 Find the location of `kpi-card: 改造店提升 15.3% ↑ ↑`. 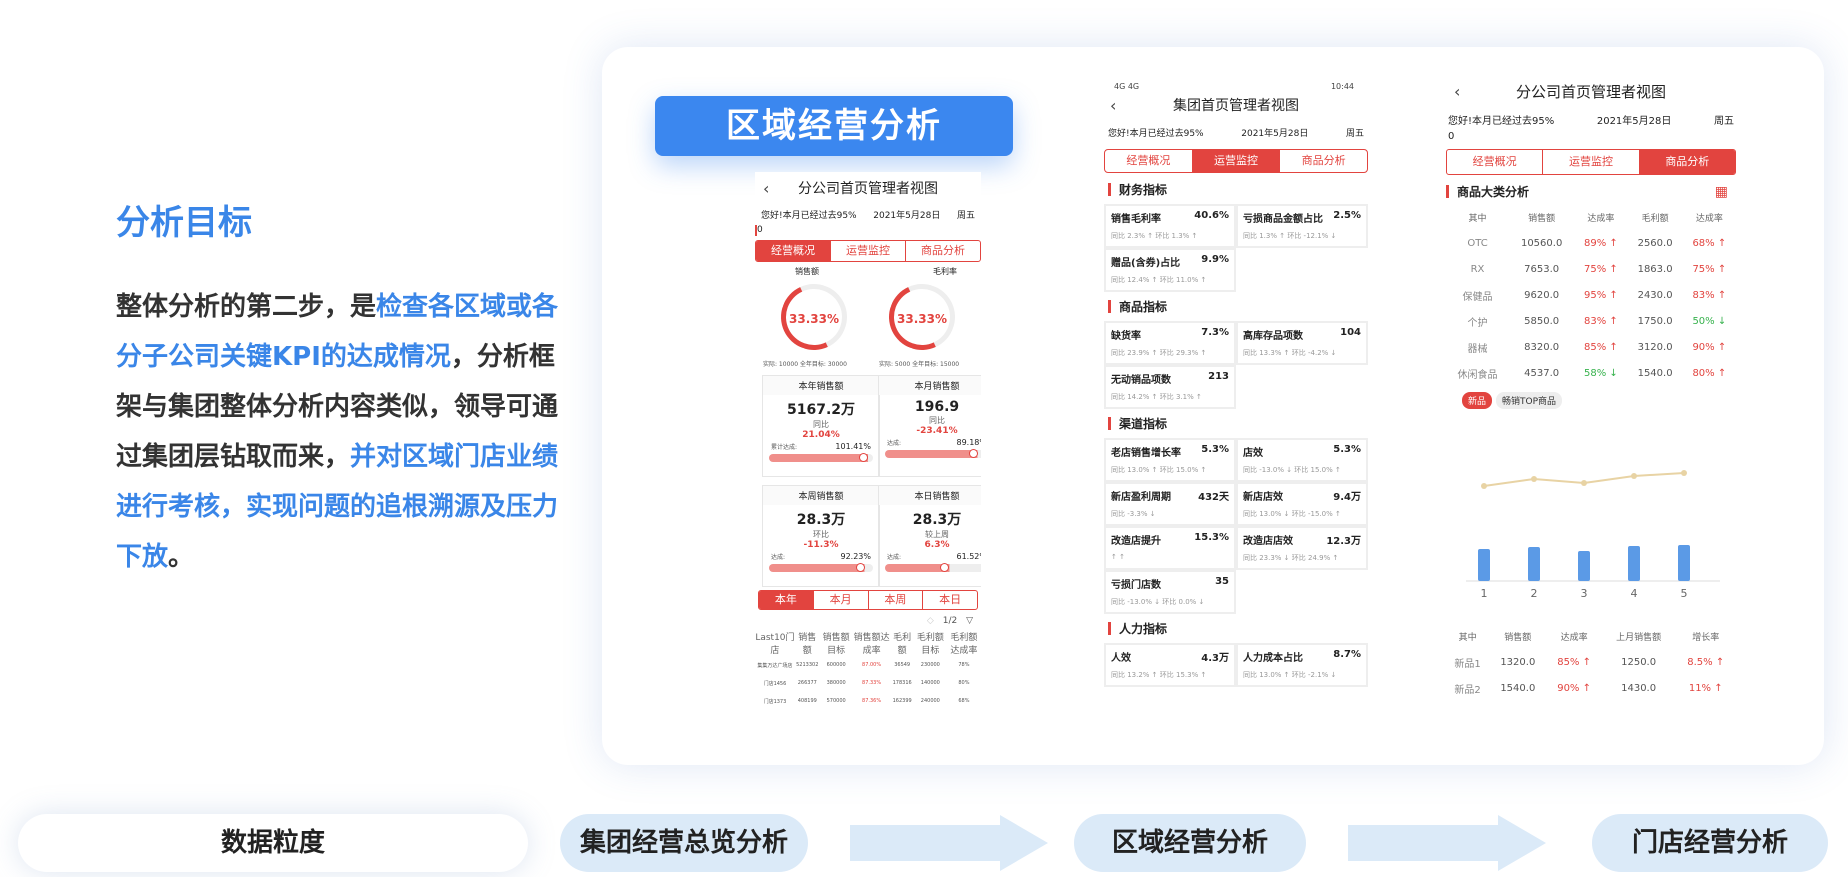

kpi-card: 改造店提升 15.3% ↑ ↑ is located at coordinates (1170, 548).